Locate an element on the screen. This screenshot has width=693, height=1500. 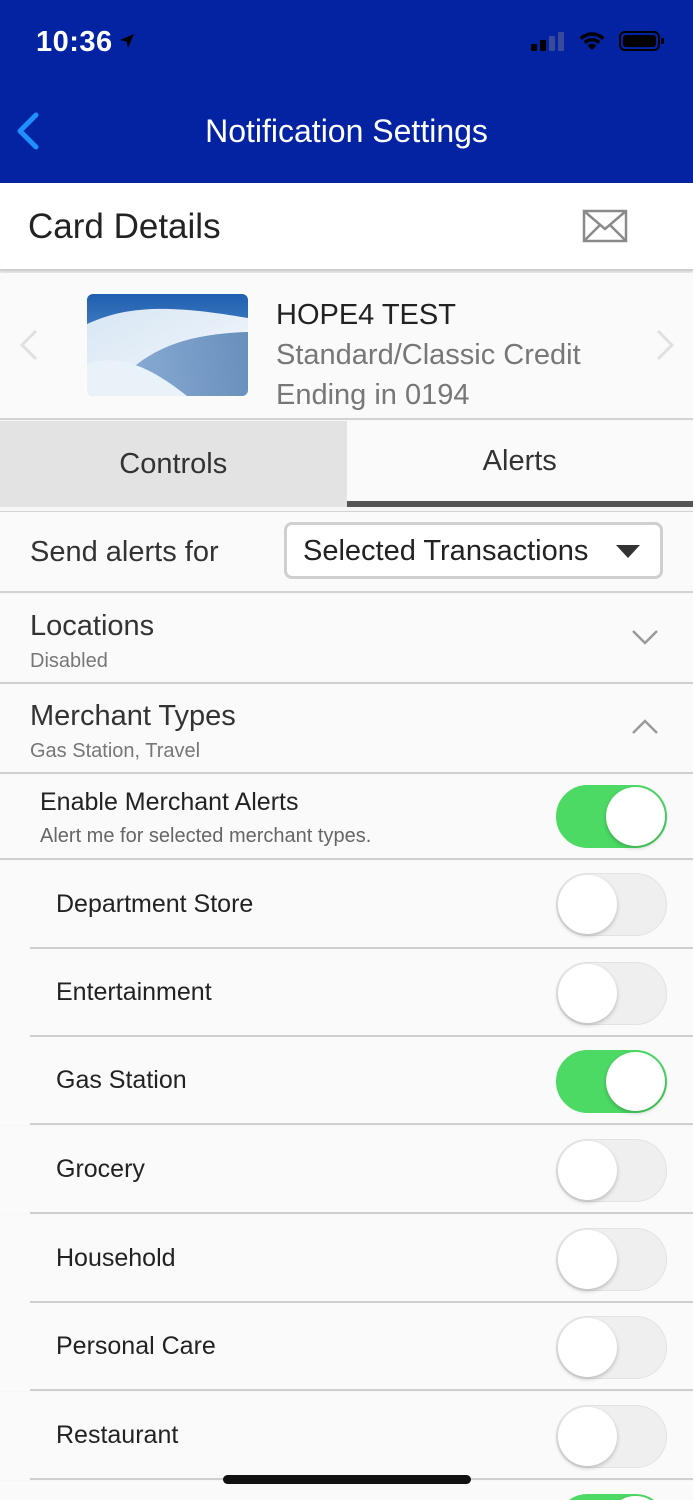
merchant-item-label: Gas Station is located at coordinates (121, 1080).